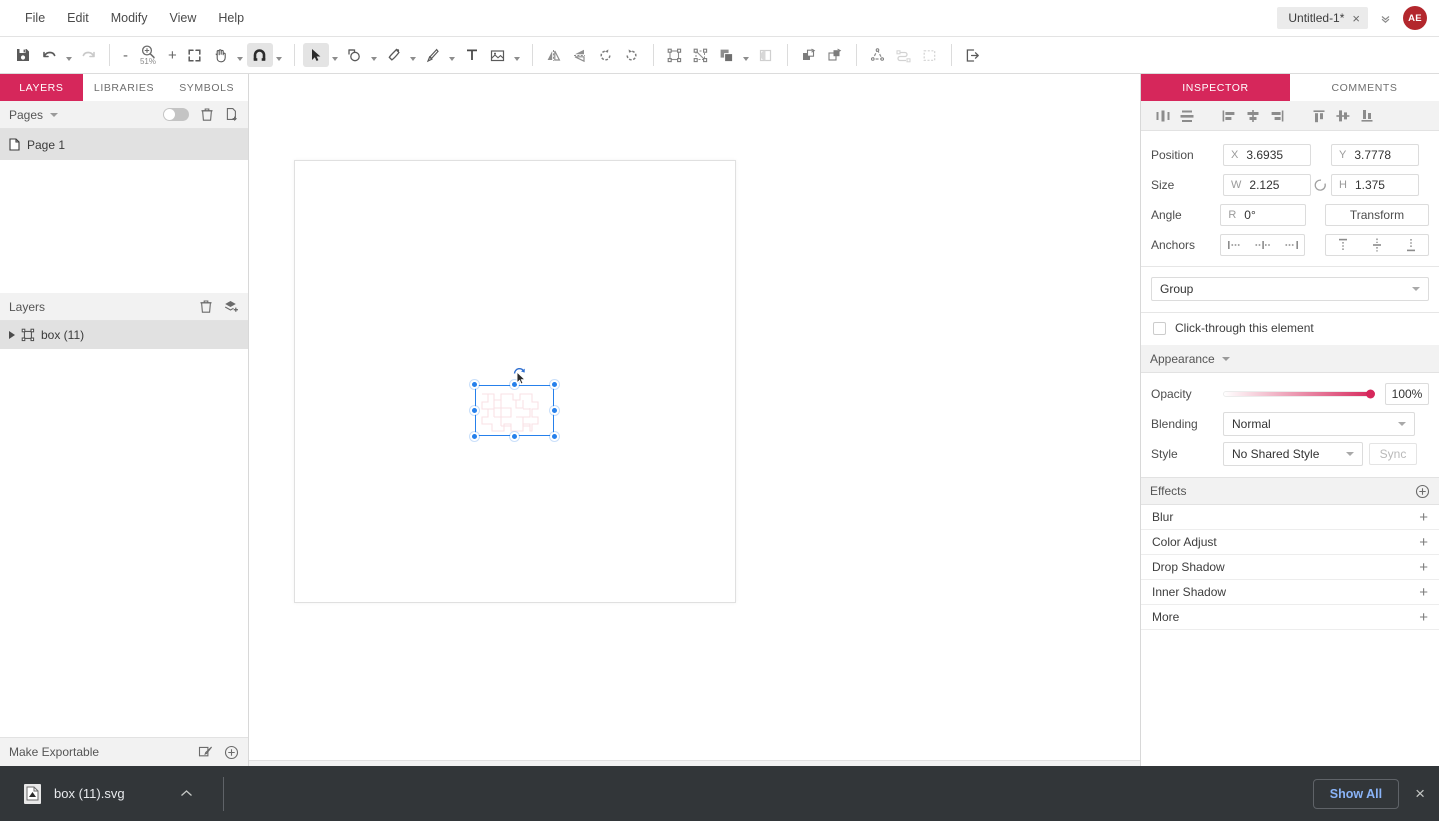 This screenshot has width=1439, height=821. What do you see at coordinates (554, 436) in the screenshot?
I see `resize-handle-bottom-right` at bounding box center [554, 436].